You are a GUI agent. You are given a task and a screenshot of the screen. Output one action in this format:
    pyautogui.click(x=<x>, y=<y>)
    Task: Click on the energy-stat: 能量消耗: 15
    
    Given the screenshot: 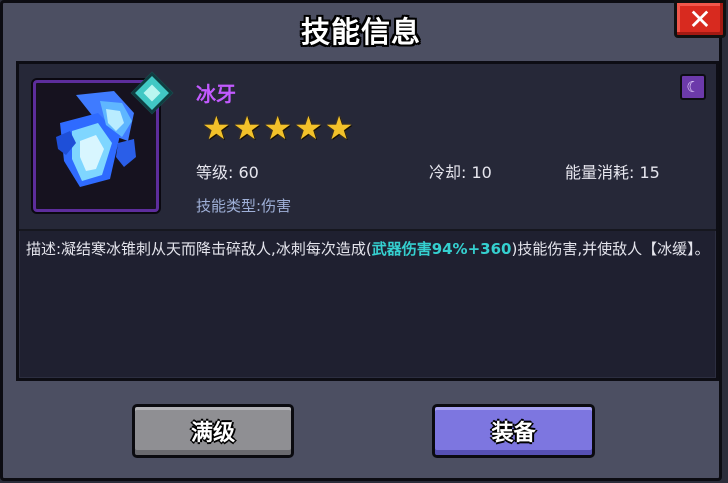 What is the action you would take?
    pyautogui.click(x=612, y=171)
    